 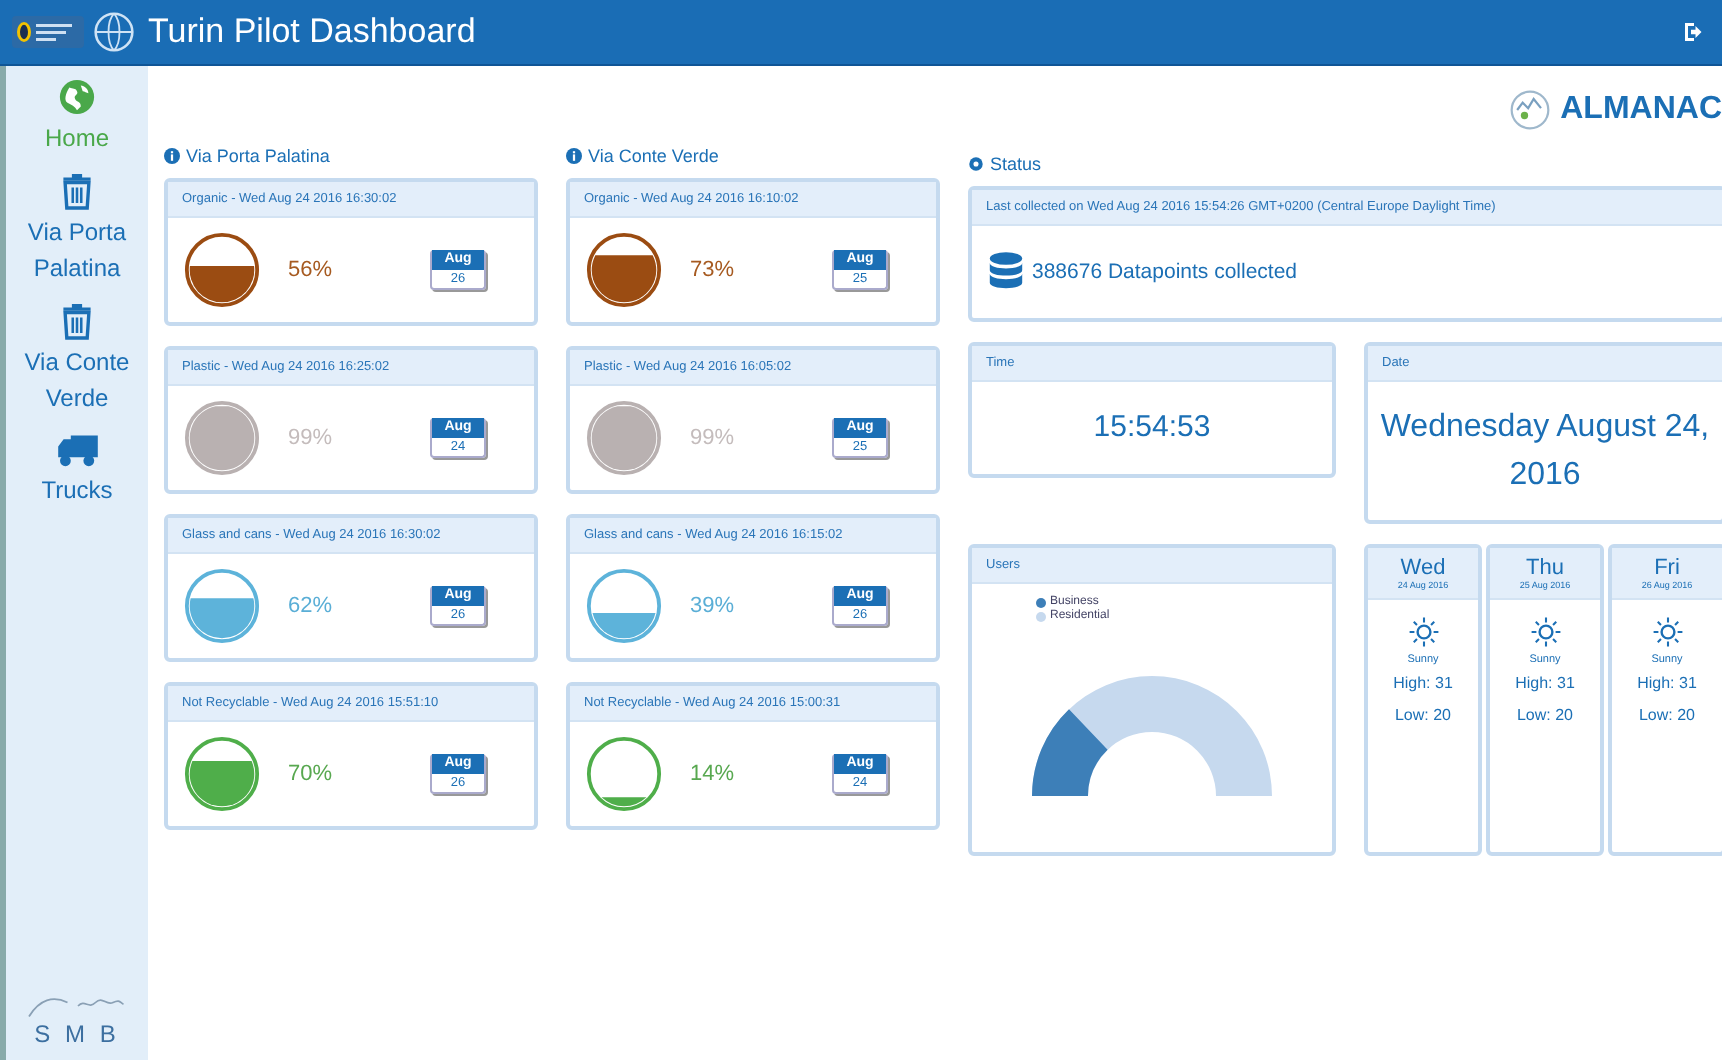 What do you see at coordinates (77, 359) in the screenshot?
I see `sidebar-item: Via Conte Verde` at bounding box center [77, 359].